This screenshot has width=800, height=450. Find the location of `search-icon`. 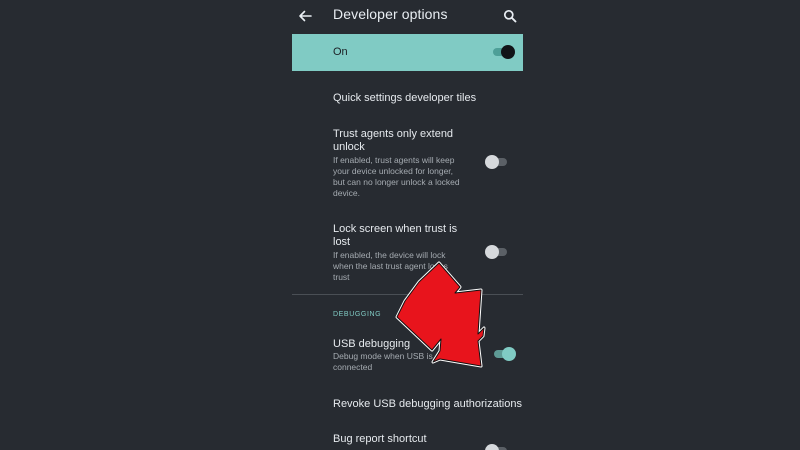

search-icon is located at coordinates (510, 16).